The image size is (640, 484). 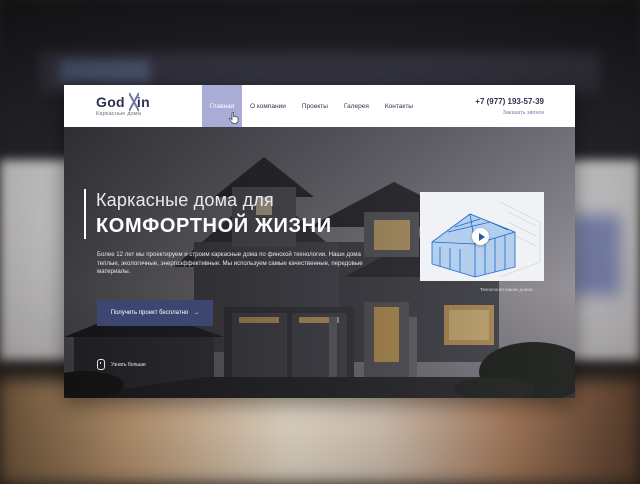 I want to click on logo-x-mark, so click(x=134, y=102).